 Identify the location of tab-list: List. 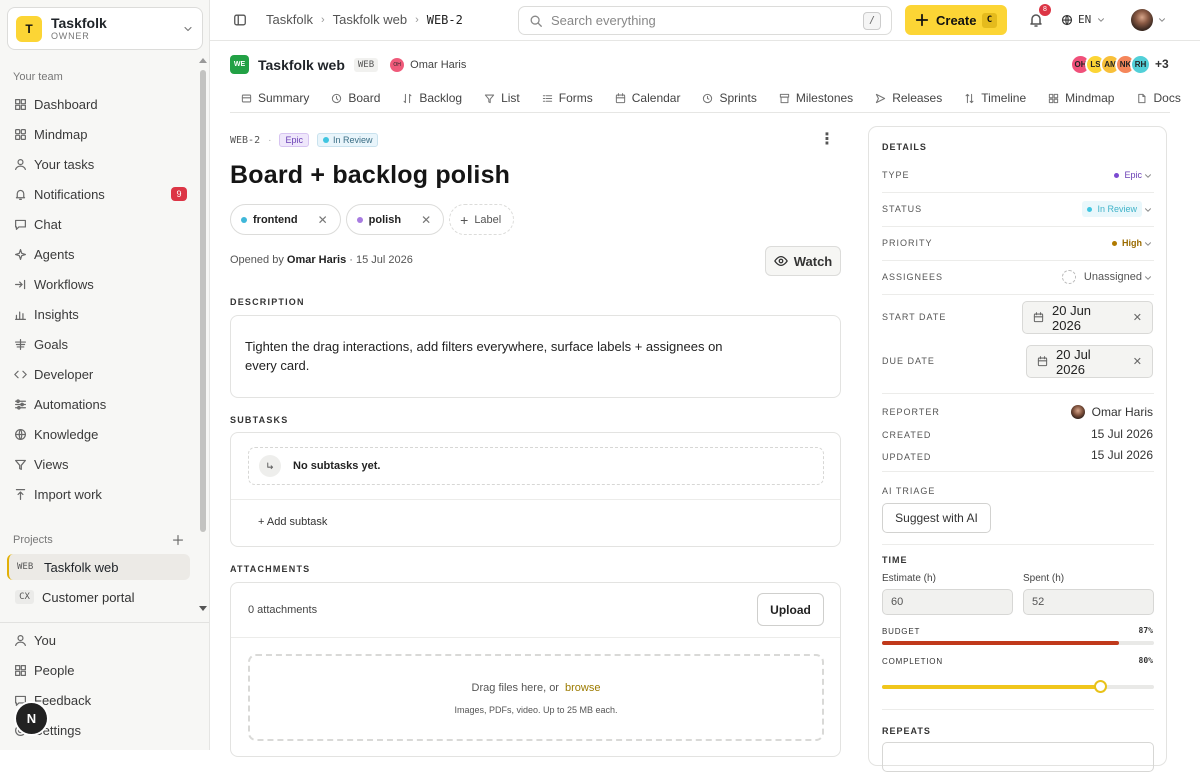
(502, 98).